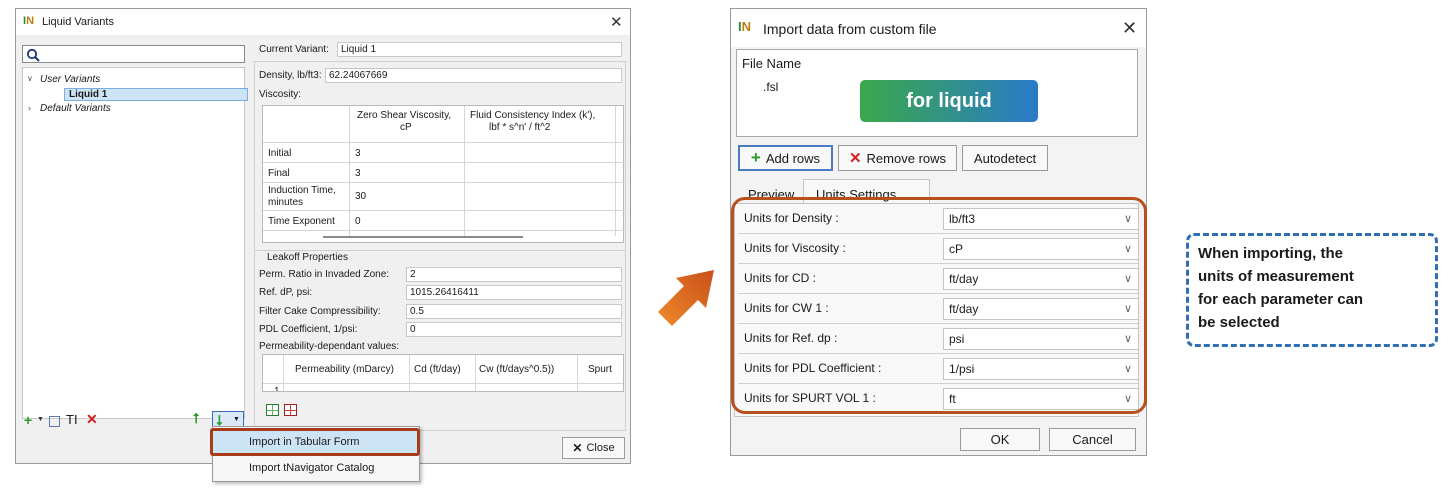  Describe the element at coordinates (323, 22) in the screenshot. I see `title-bar: IN Liquid Variants ✕` at that location.